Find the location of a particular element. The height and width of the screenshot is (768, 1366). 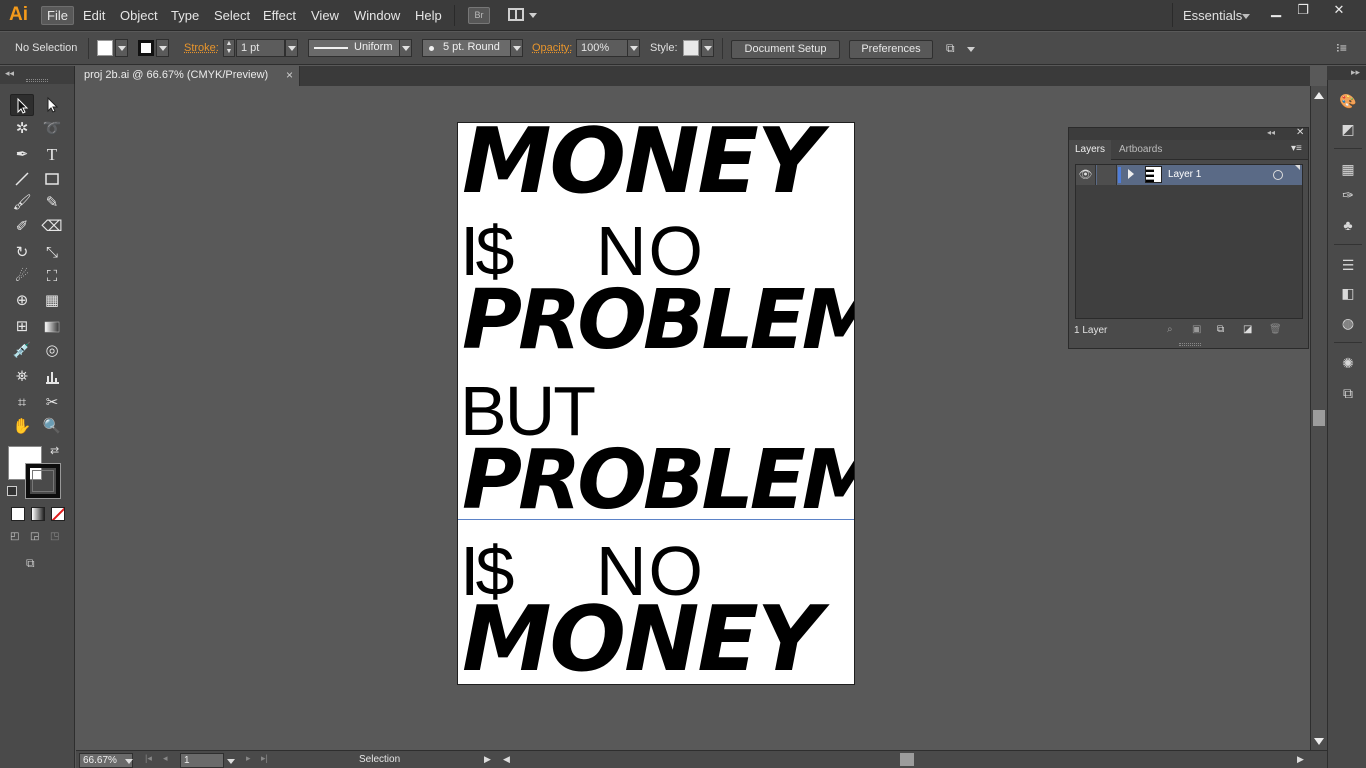

preferences-button: Preferences is located at coordinates (891, 49).